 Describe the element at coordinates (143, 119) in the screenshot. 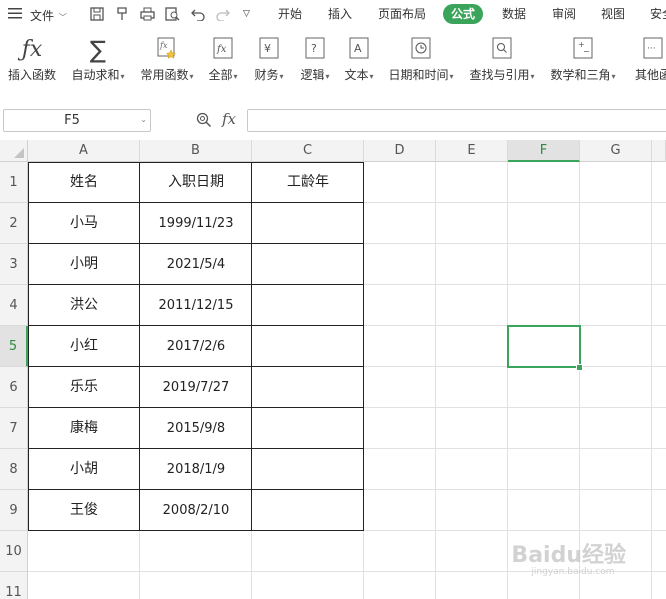

I see `chevron-down-icon: ⌄` at that location.